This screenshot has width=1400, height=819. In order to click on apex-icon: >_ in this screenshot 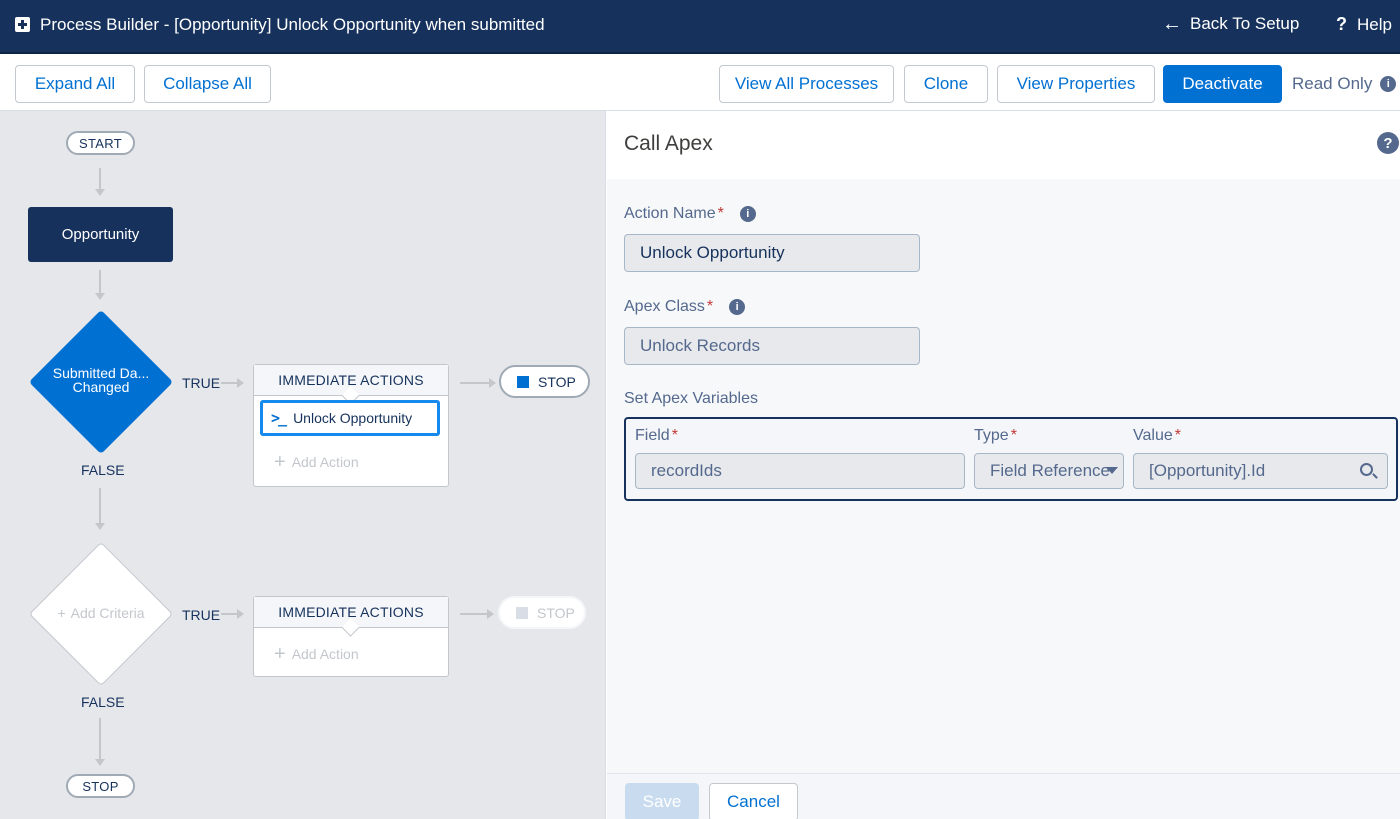, I will do `click(279, 418)`.